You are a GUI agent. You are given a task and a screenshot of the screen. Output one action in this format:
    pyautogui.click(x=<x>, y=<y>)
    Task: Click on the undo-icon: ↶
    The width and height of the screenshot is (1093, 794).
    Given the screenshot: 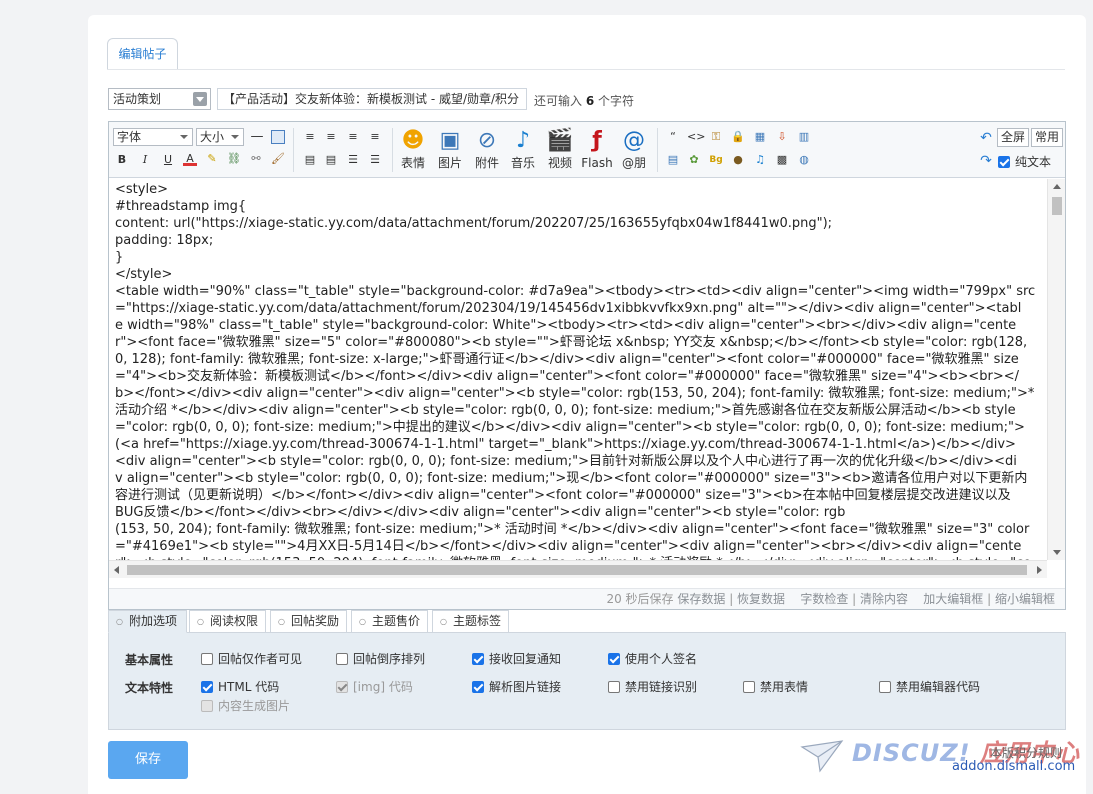 What is the action you would take?
    pyautogui.click(x=986, y=138)
    